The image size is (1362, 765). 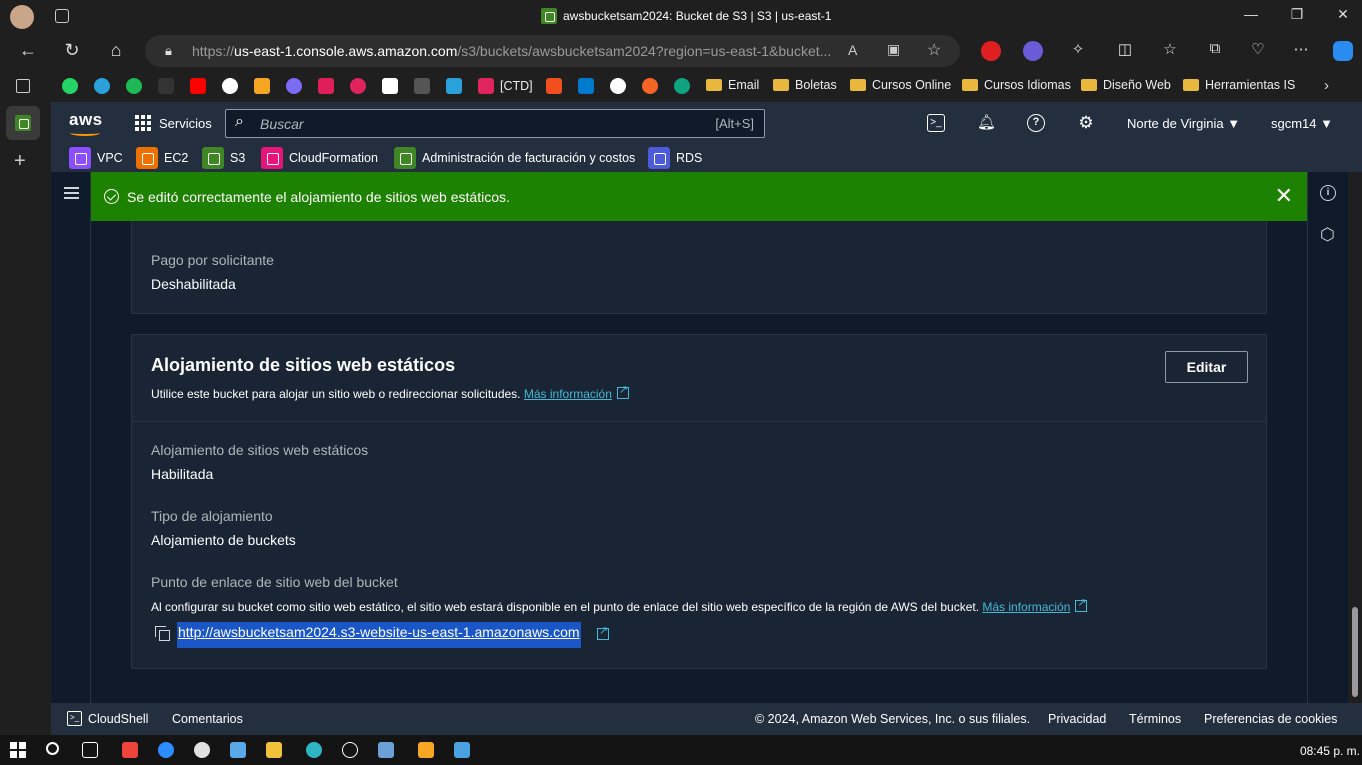 I want to click on page-scrollbar, so click(x=1355, y=437).